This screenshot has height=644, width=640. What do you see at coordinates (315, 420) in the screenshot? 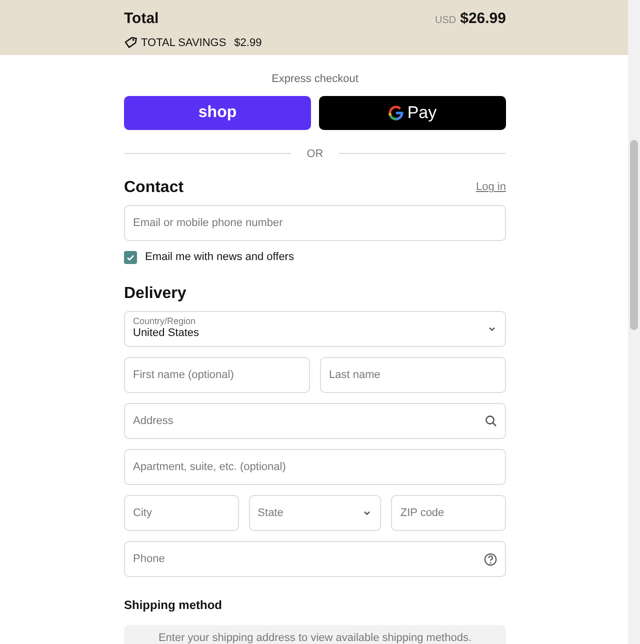
I see `input-field: Address` at bounding box center [315, 420].